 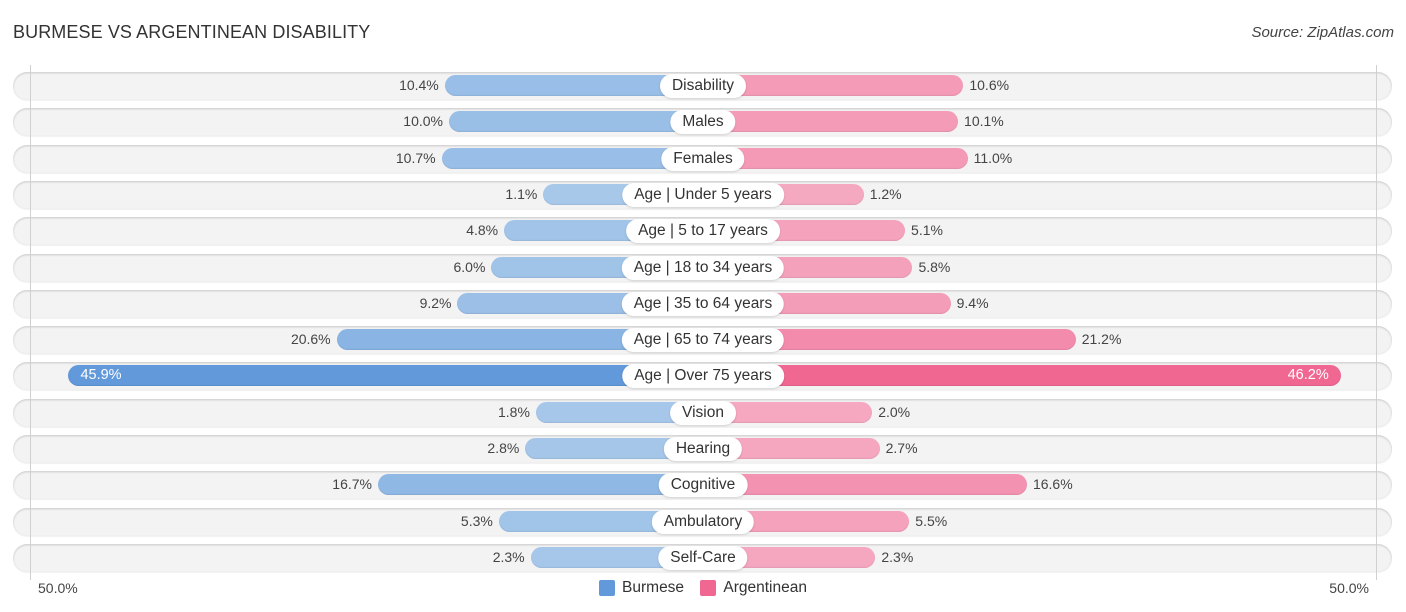 I want to click on legend-swatch-burmese, so click(x=607, y=588).